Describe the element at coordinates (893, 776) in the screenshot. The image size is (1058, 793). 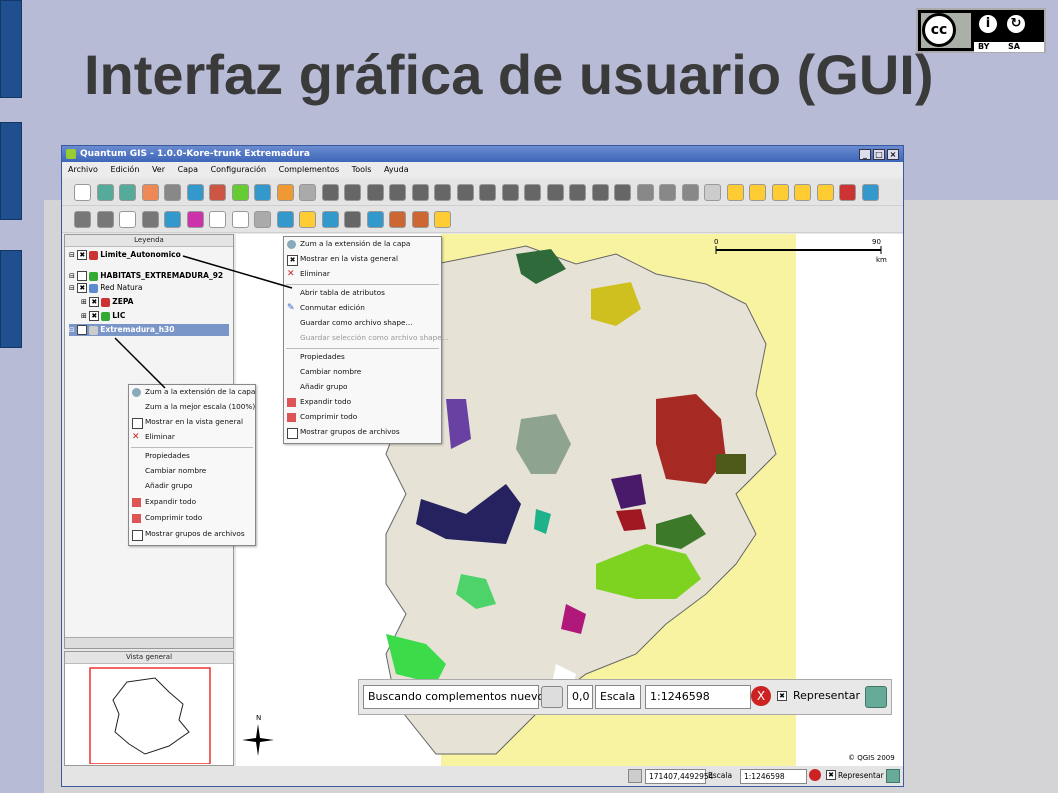
I see `projection-icon` at that location.